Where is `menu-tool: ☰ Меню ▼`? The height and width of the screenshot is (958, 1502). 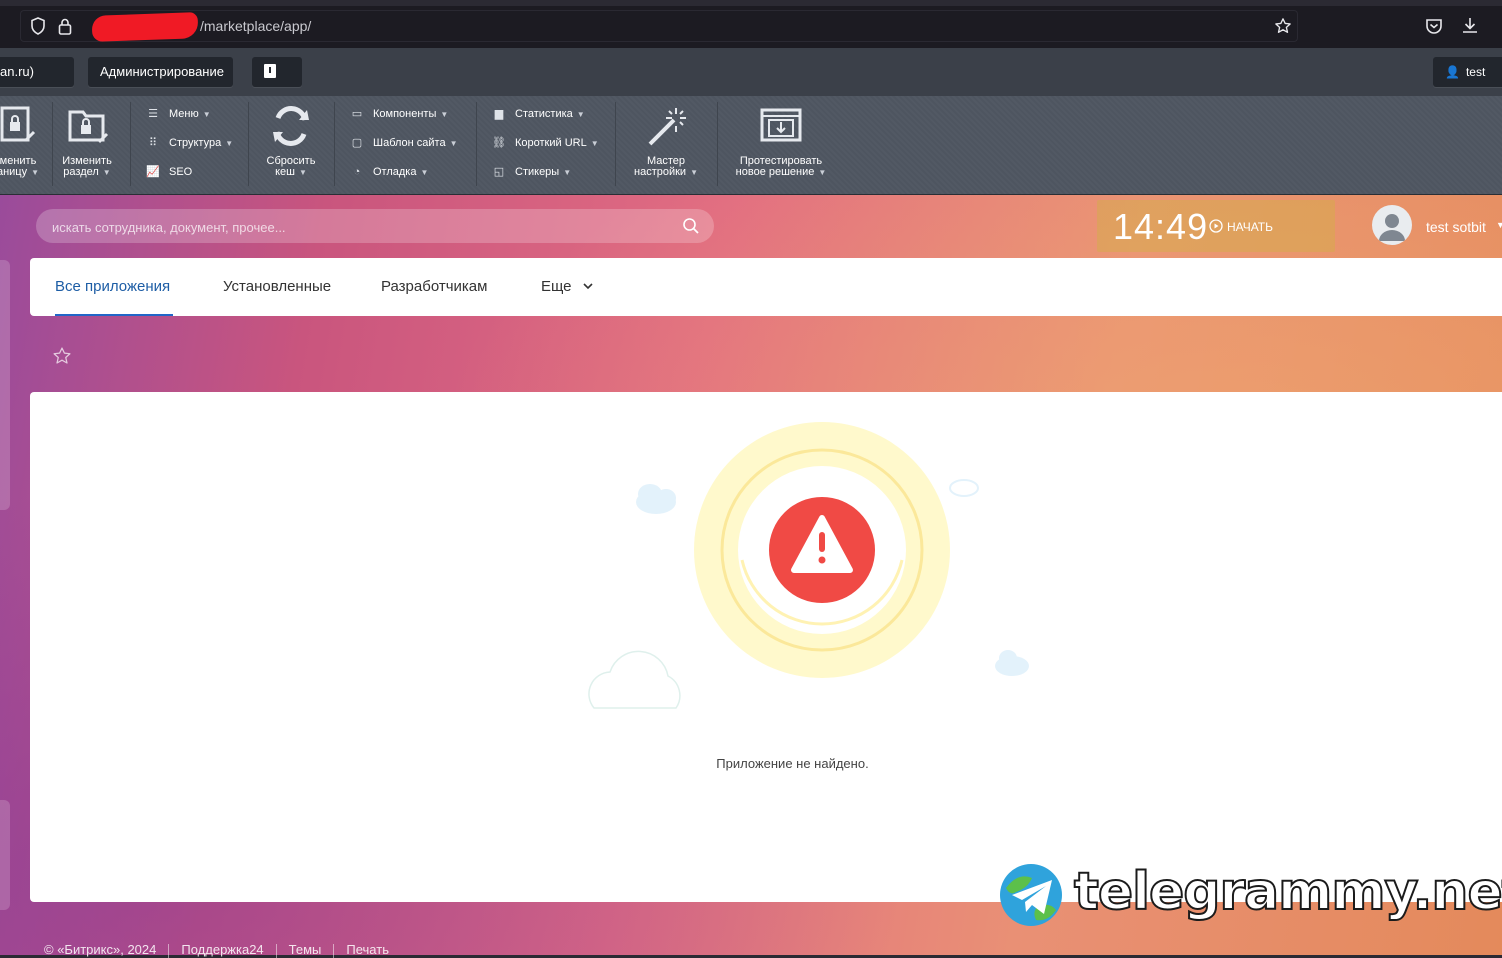 menu-tool: ☰ Меню ▼ is located at coordinates (178, 114).